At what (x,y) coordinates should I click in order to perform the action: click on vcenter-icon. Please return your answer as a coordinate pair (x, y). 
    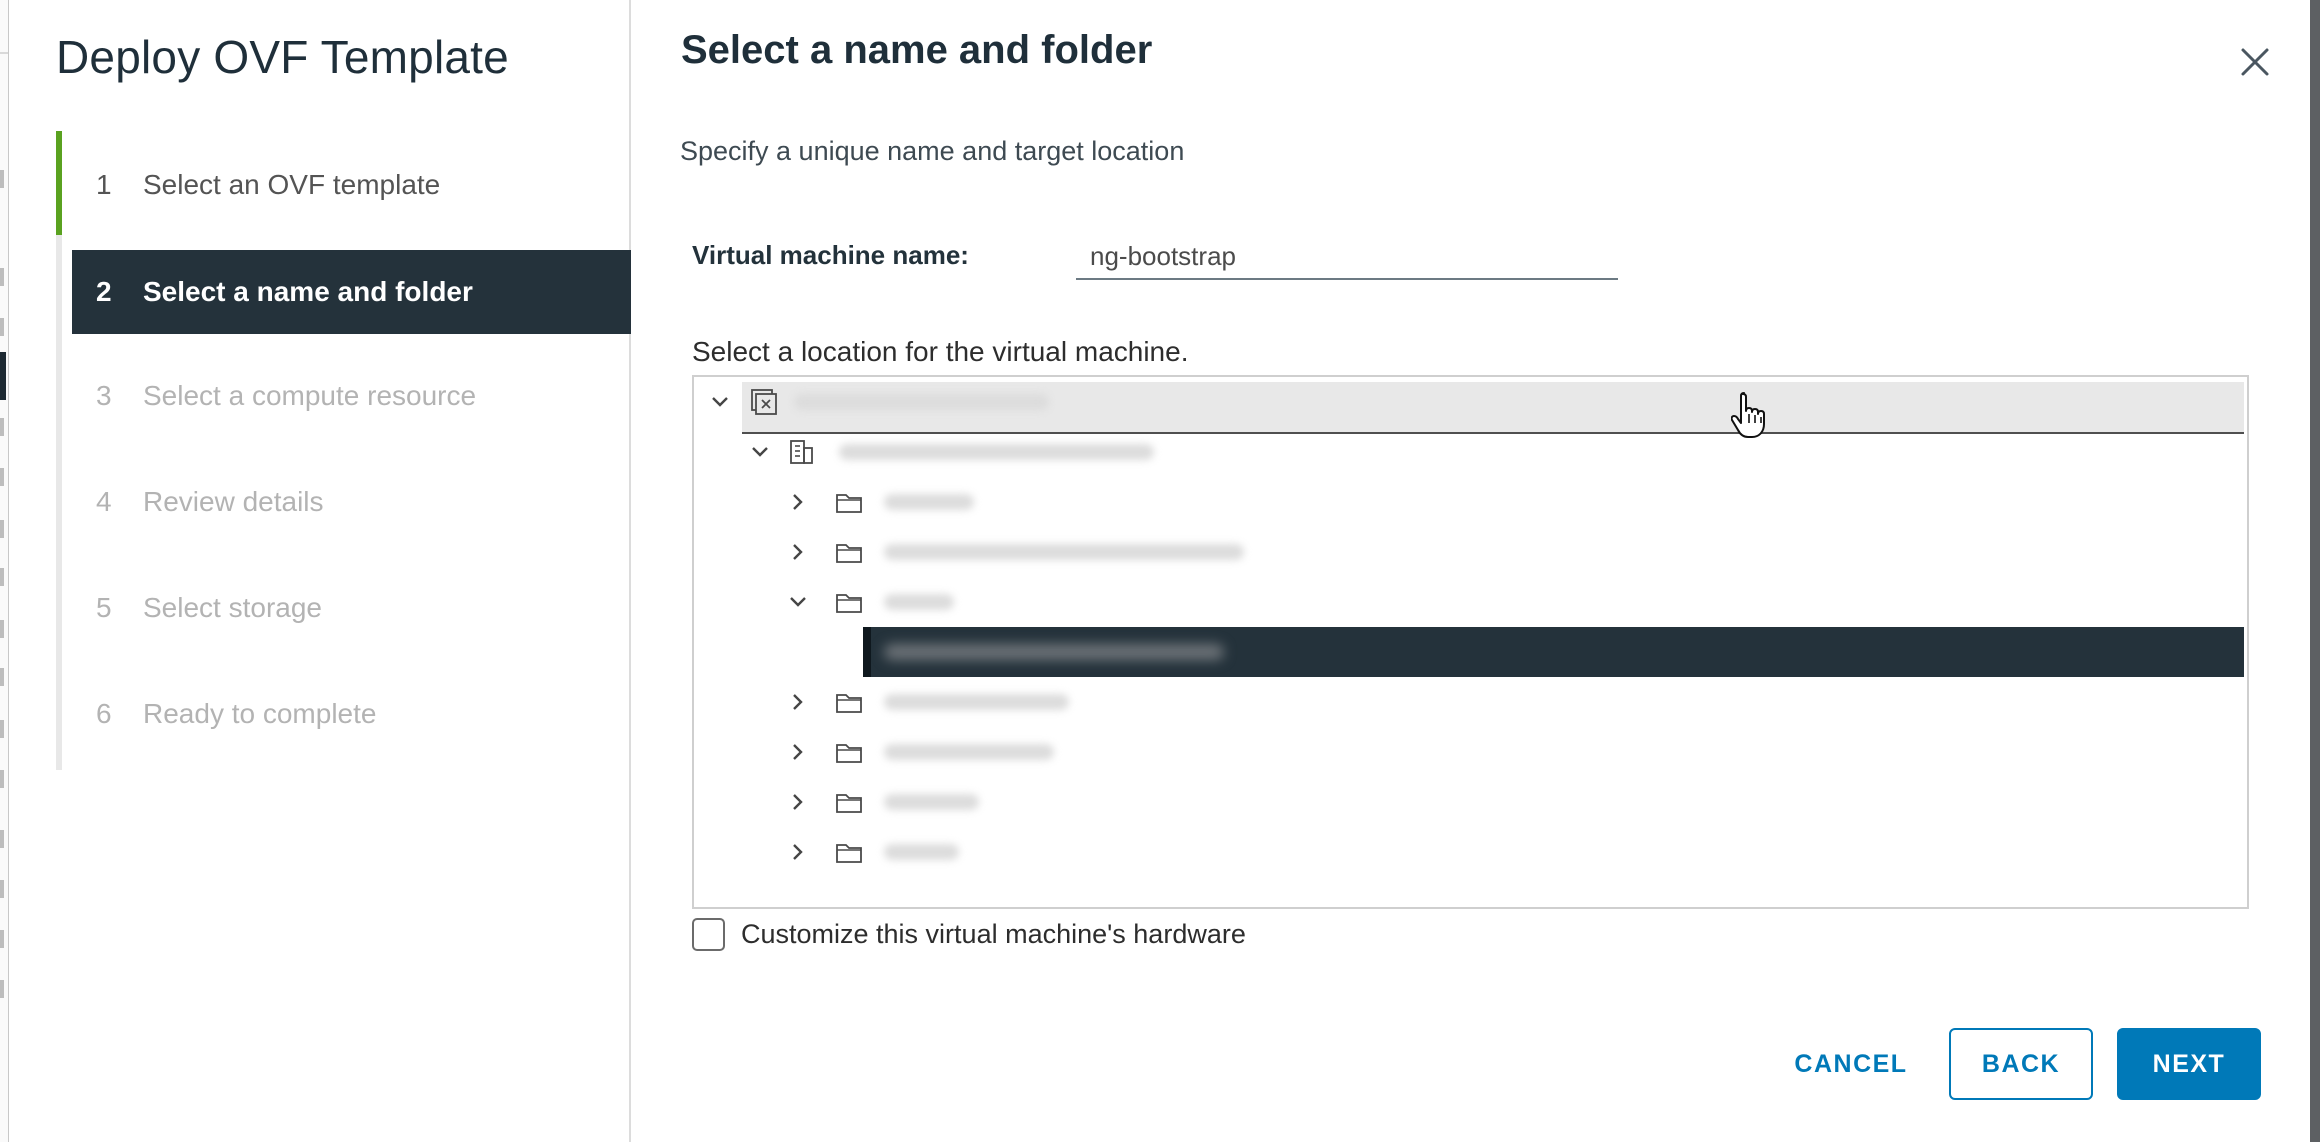
    Looking at the image, I should click on (764, 402).